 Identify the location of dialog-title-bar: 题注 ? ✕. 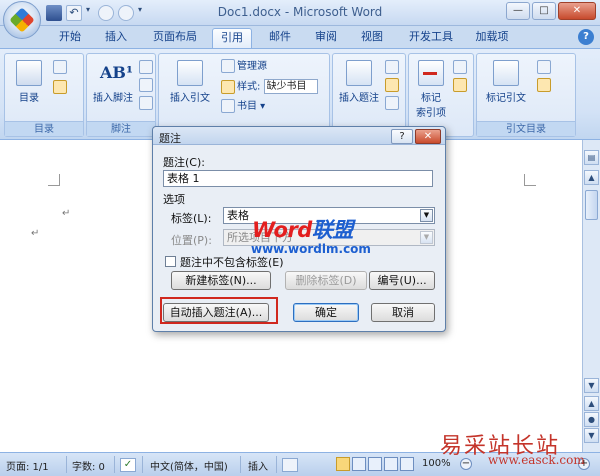
(299, 136).